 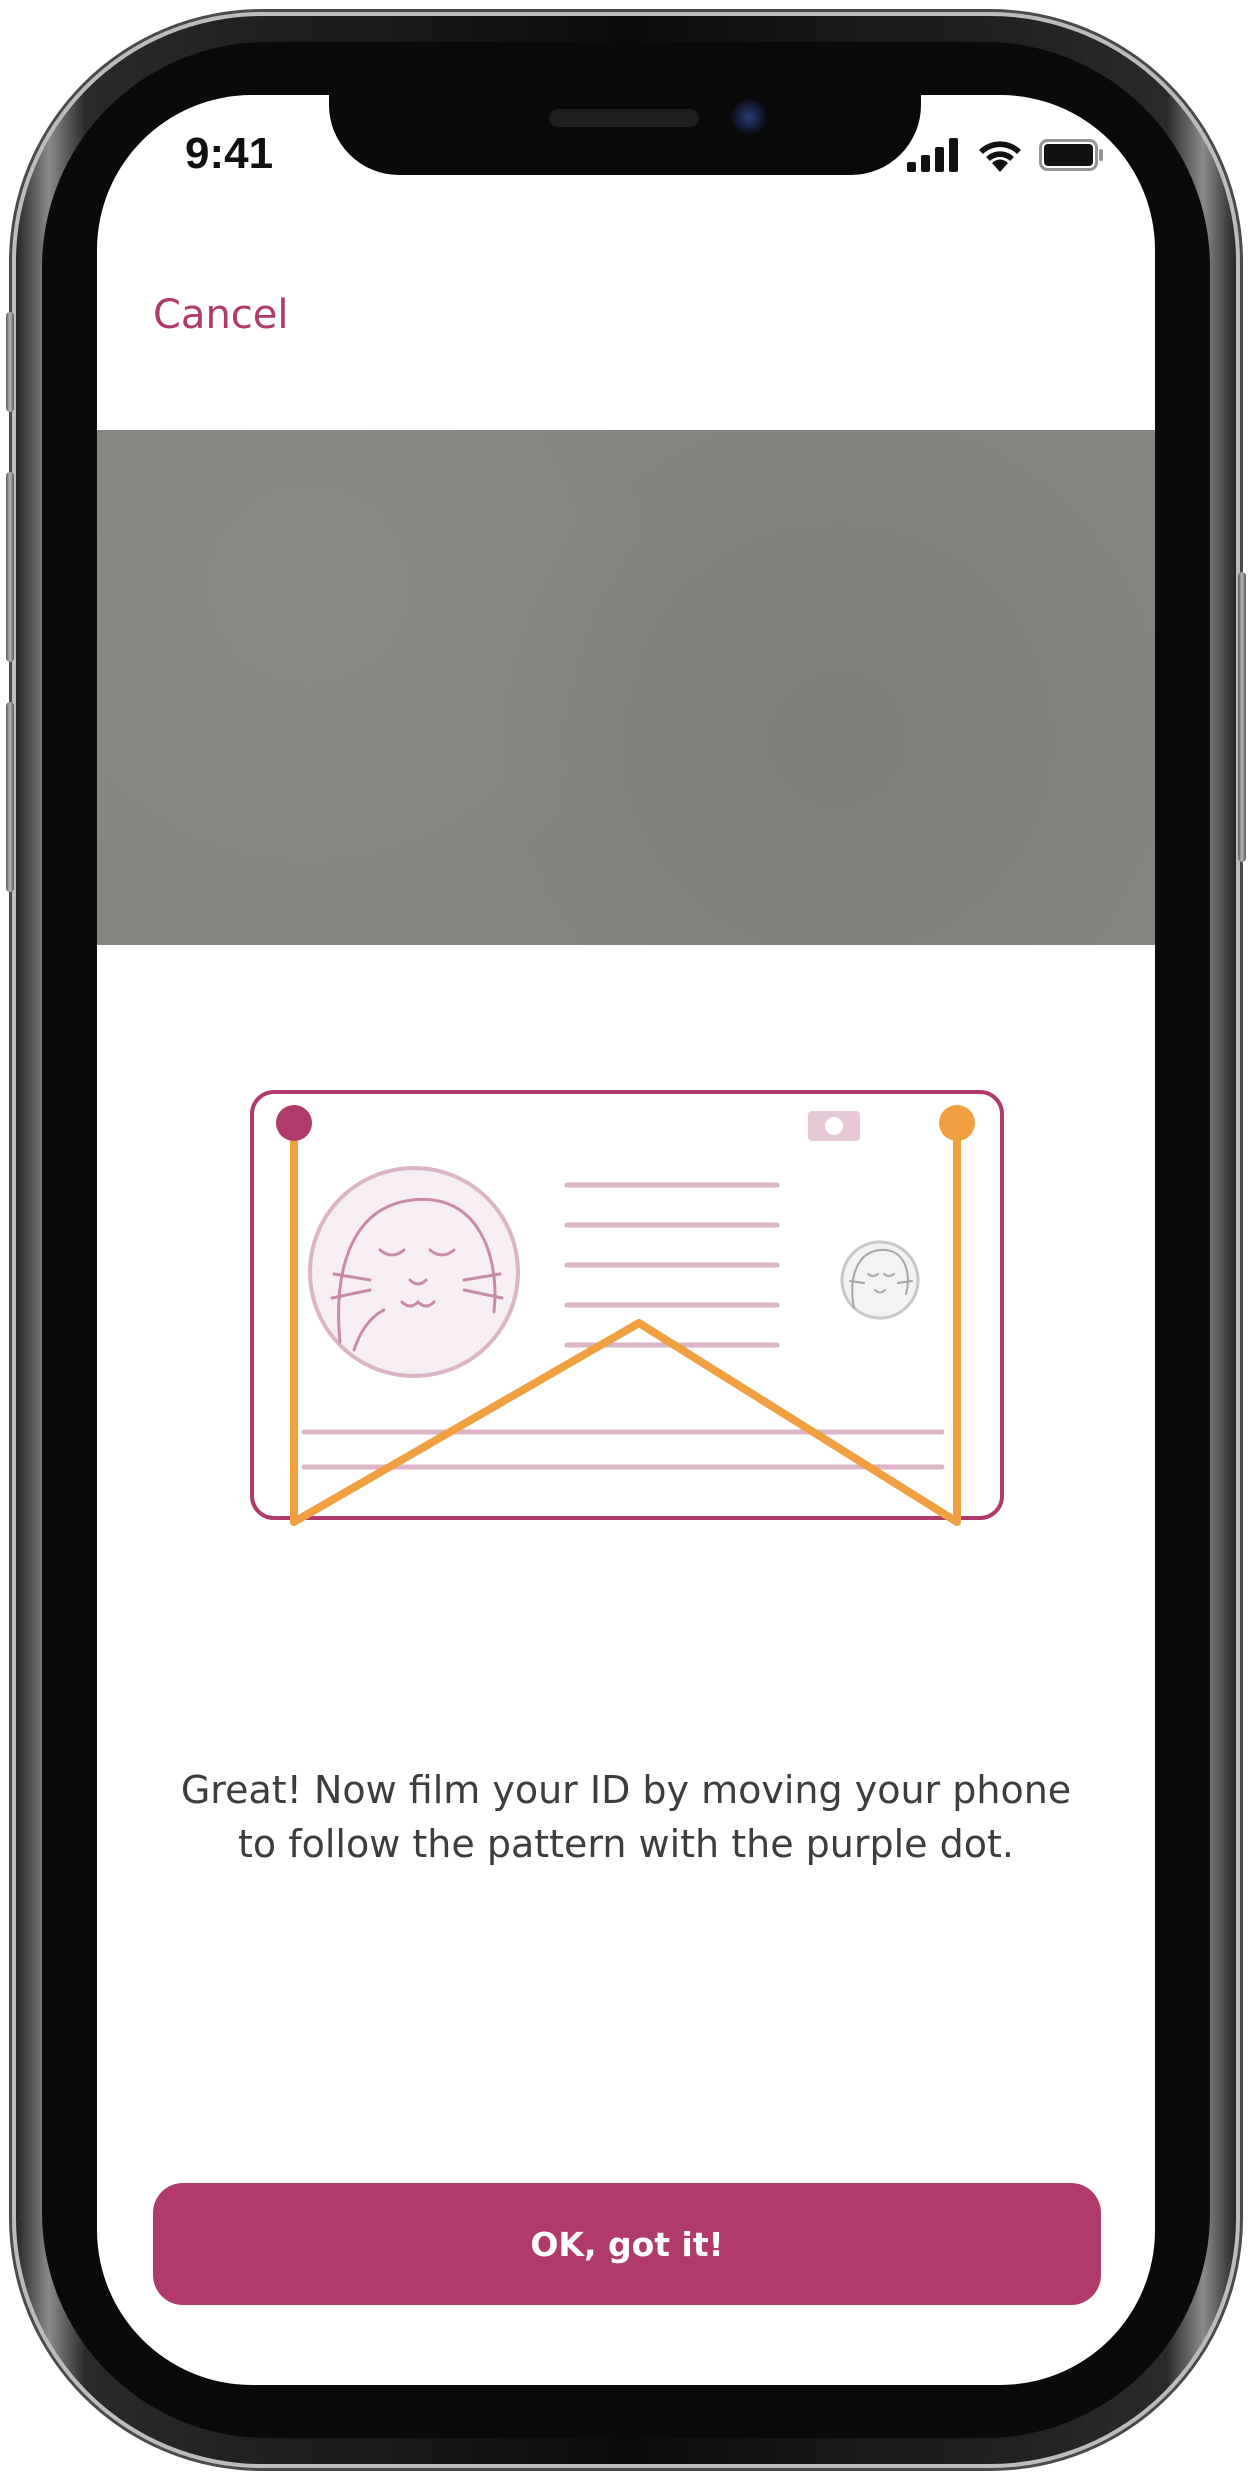 What do you see at coordinates (229, 153) in the screenshot?
I see `status-time: 9:41` at bounding box center [229, 153].